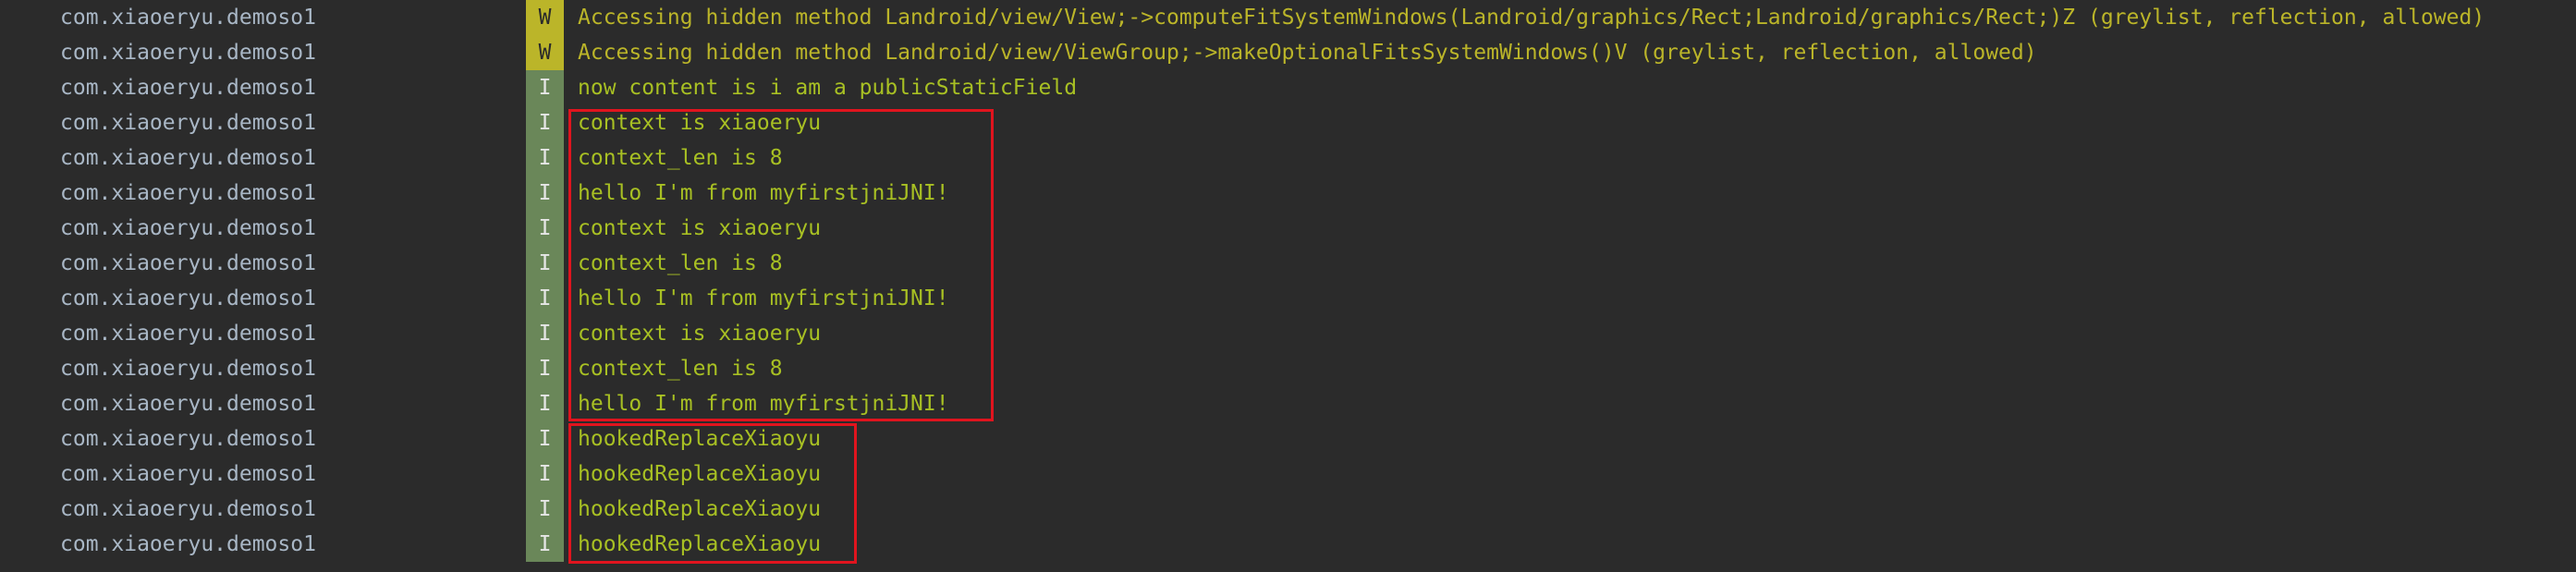 This screenshot has width=2576, height=572. What do you see at coordinates (828, 88) in the screenshot?
I see `log-message: now content is i am a publicStaticField` at bounding box center [828, 88].